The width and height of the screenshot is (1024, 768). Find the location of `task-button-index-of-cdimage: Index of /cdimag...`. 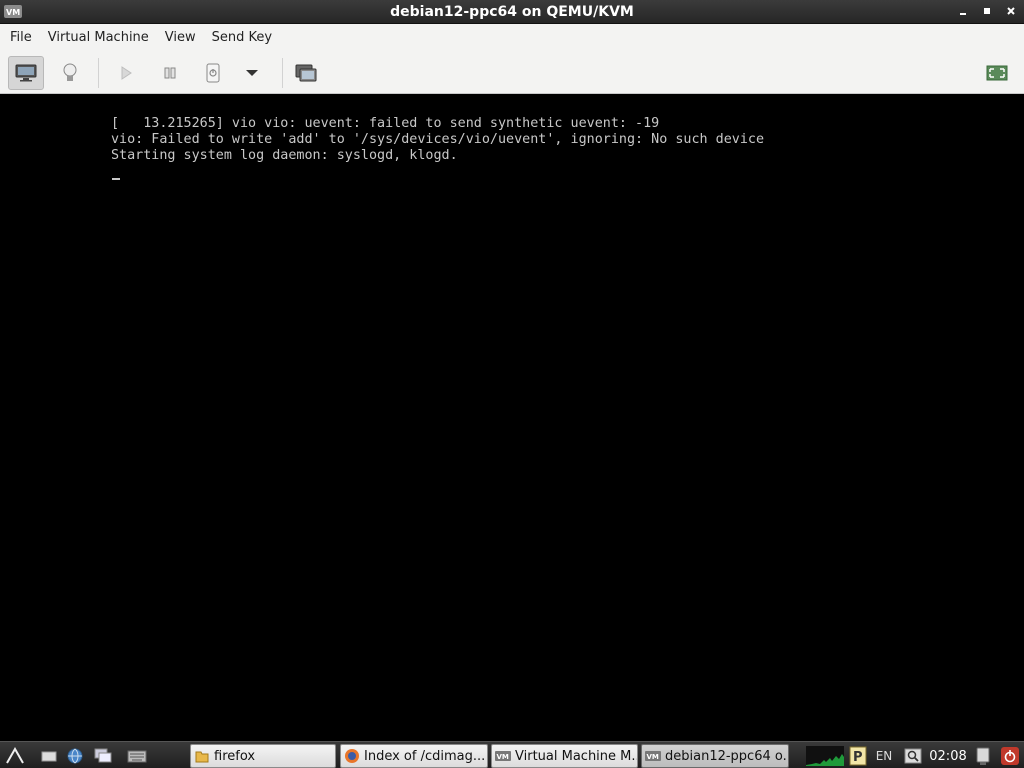

task-button-index-of-cdimage: Index of /cdimag... is located at coordinates (414, 756).